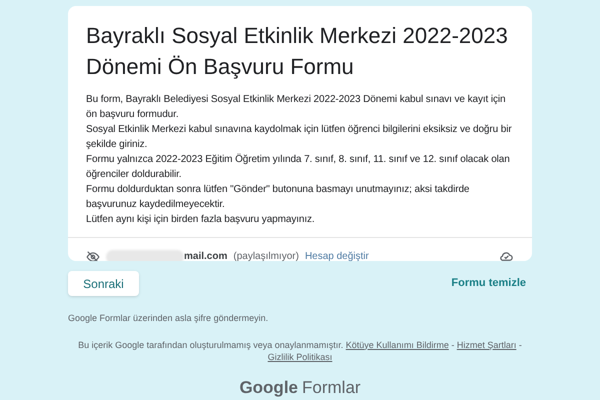 Image resolution: width=600 pixels, height=400 pixels. What do you see at coordinates (300, 350) in the screenshot?
I see `disclaimer-text: Bu içerik Google tarafından oluşturulmamış veya onaylanmamıştır. Kötüye Kullanımı Bildirme - Hizmet Şartları - Gizlilik Politikası` at bounding box center [300, 350].